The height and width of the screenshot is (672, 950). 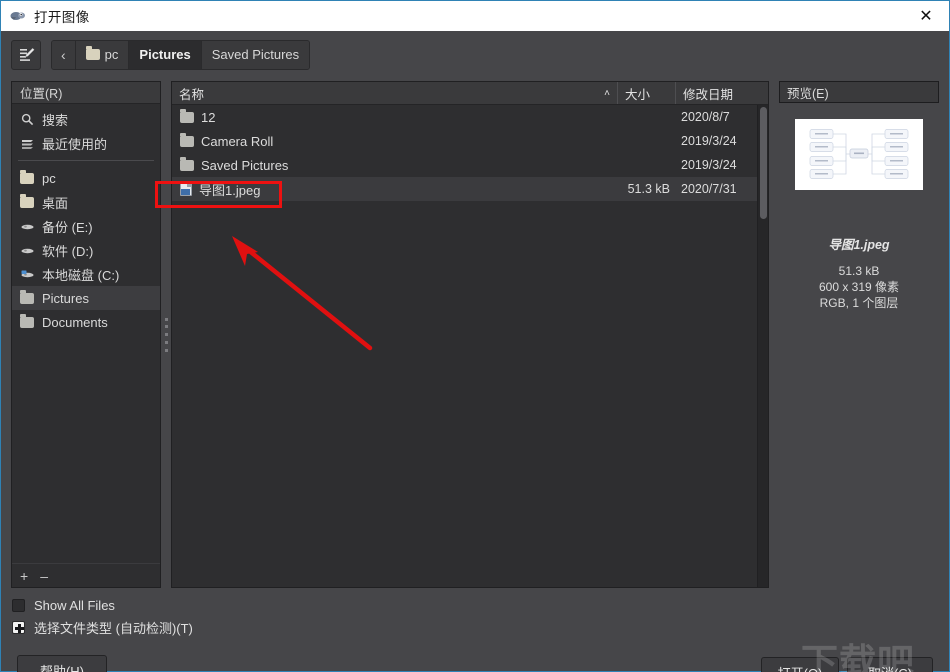 I want to click on breadcrumb-label: Saved Pictures, so click(x=255, y=54).